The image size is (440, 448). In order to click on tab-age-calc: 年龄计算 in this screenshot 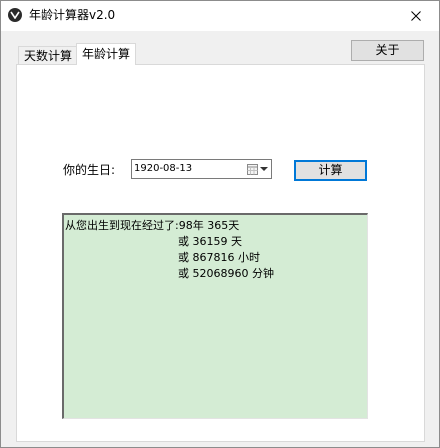, I will do `click(106, 54)`.